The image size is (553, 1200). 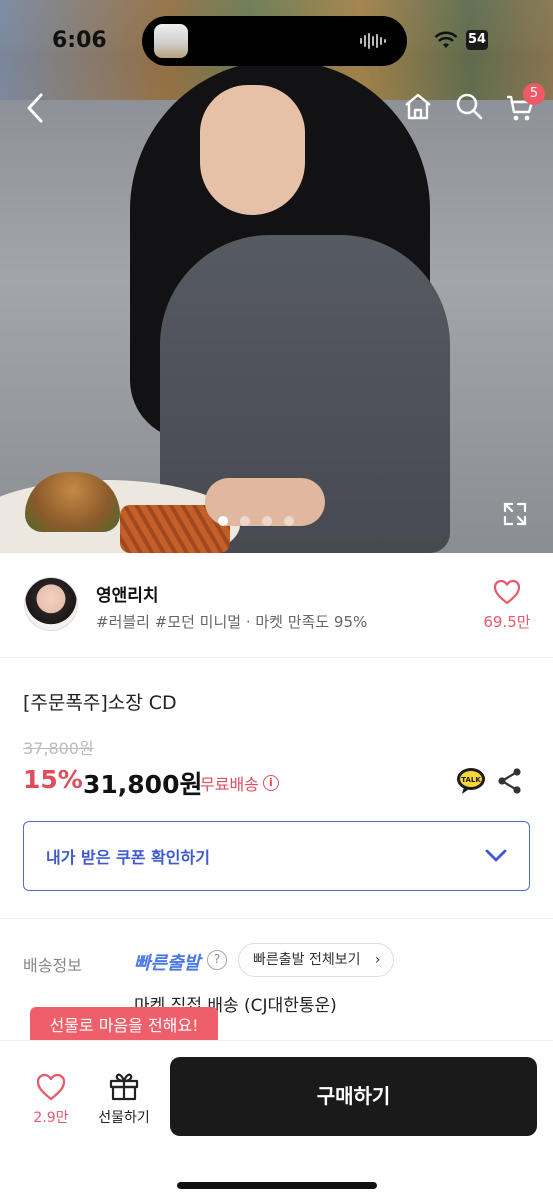 I want to click on dynamic-island, so click(x=274, y=41).